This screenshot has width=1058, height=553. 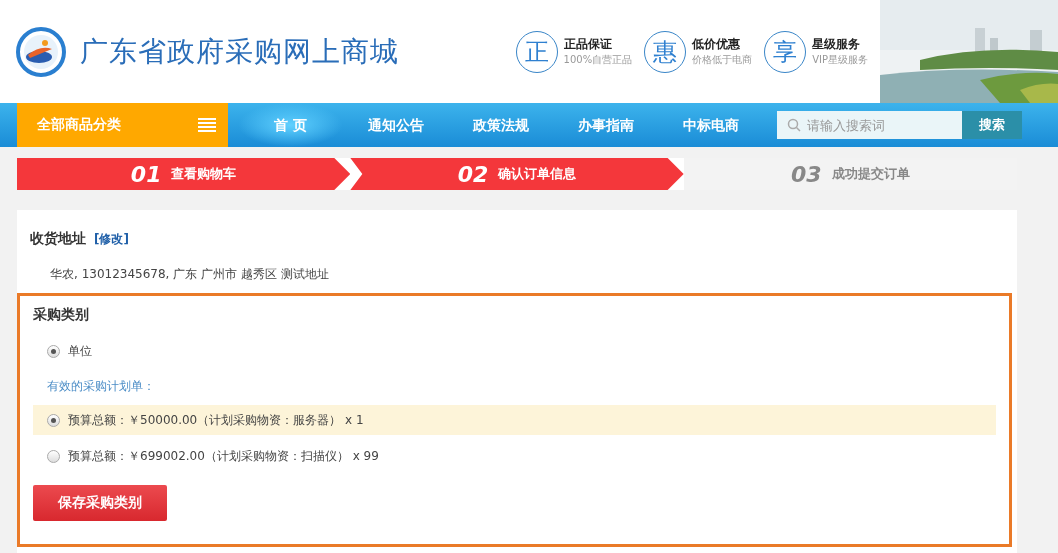 What do you see at coordinates (517, 174) in the screenshot?
I see `step: 02 确认订单信息` at bounding box center [517, 174].